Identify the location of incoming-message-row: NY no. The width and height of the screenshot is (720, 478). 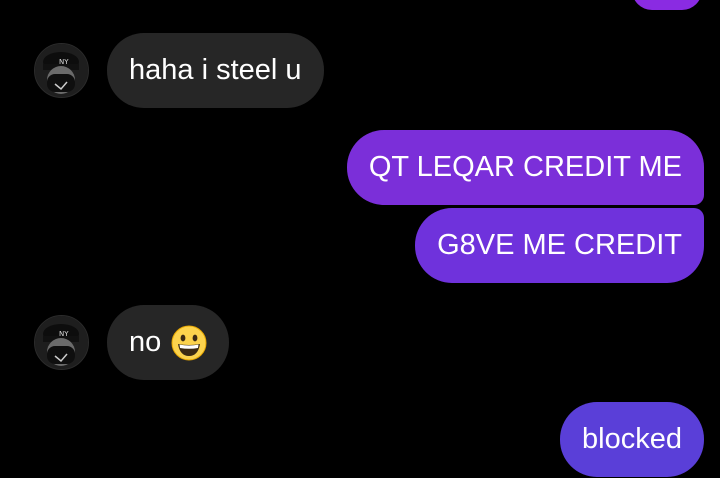
(132, 342).